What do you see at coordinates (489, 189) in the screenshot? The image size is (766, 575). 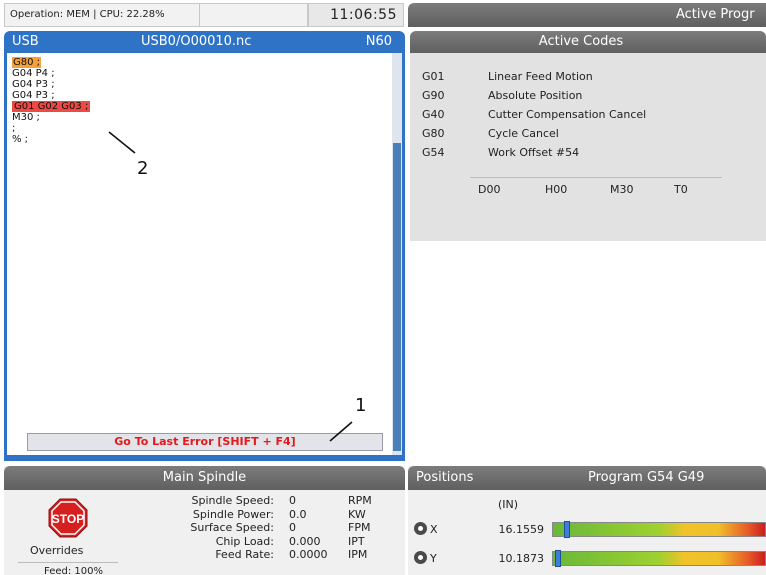 I see `d-code: D00` at bounding box center [489, 189].